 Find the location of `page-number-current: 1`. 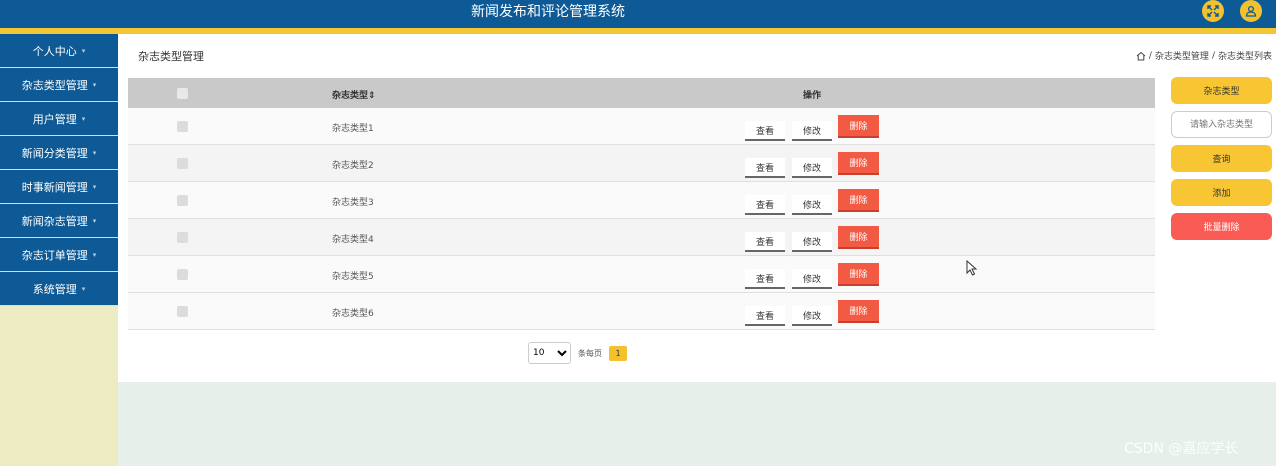

page-number-current: 1 is located at coordinates (618, 353).